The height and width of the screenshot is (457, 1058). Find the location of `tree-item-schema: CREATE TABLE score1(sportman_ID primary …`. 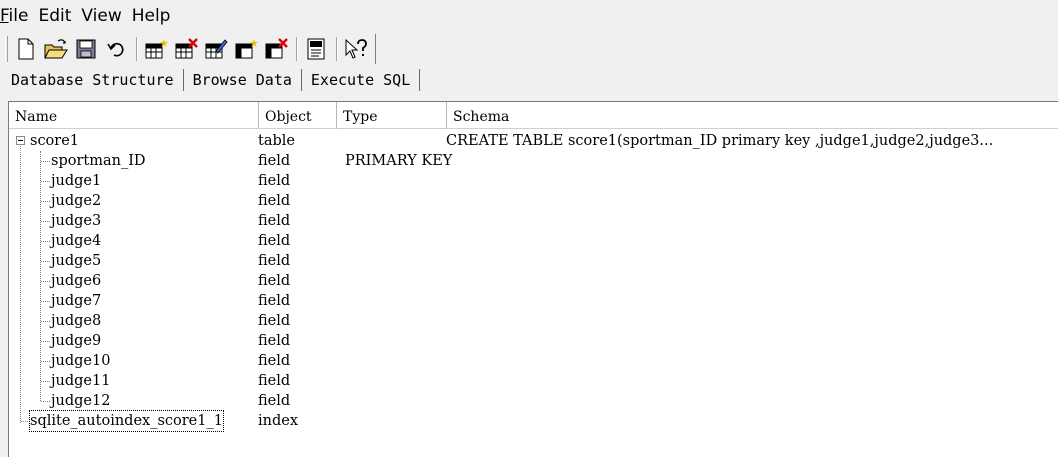

tree-item-schema: CREATE TABLE score1(sportman_ID primary … is located at coordinates (720, 141).